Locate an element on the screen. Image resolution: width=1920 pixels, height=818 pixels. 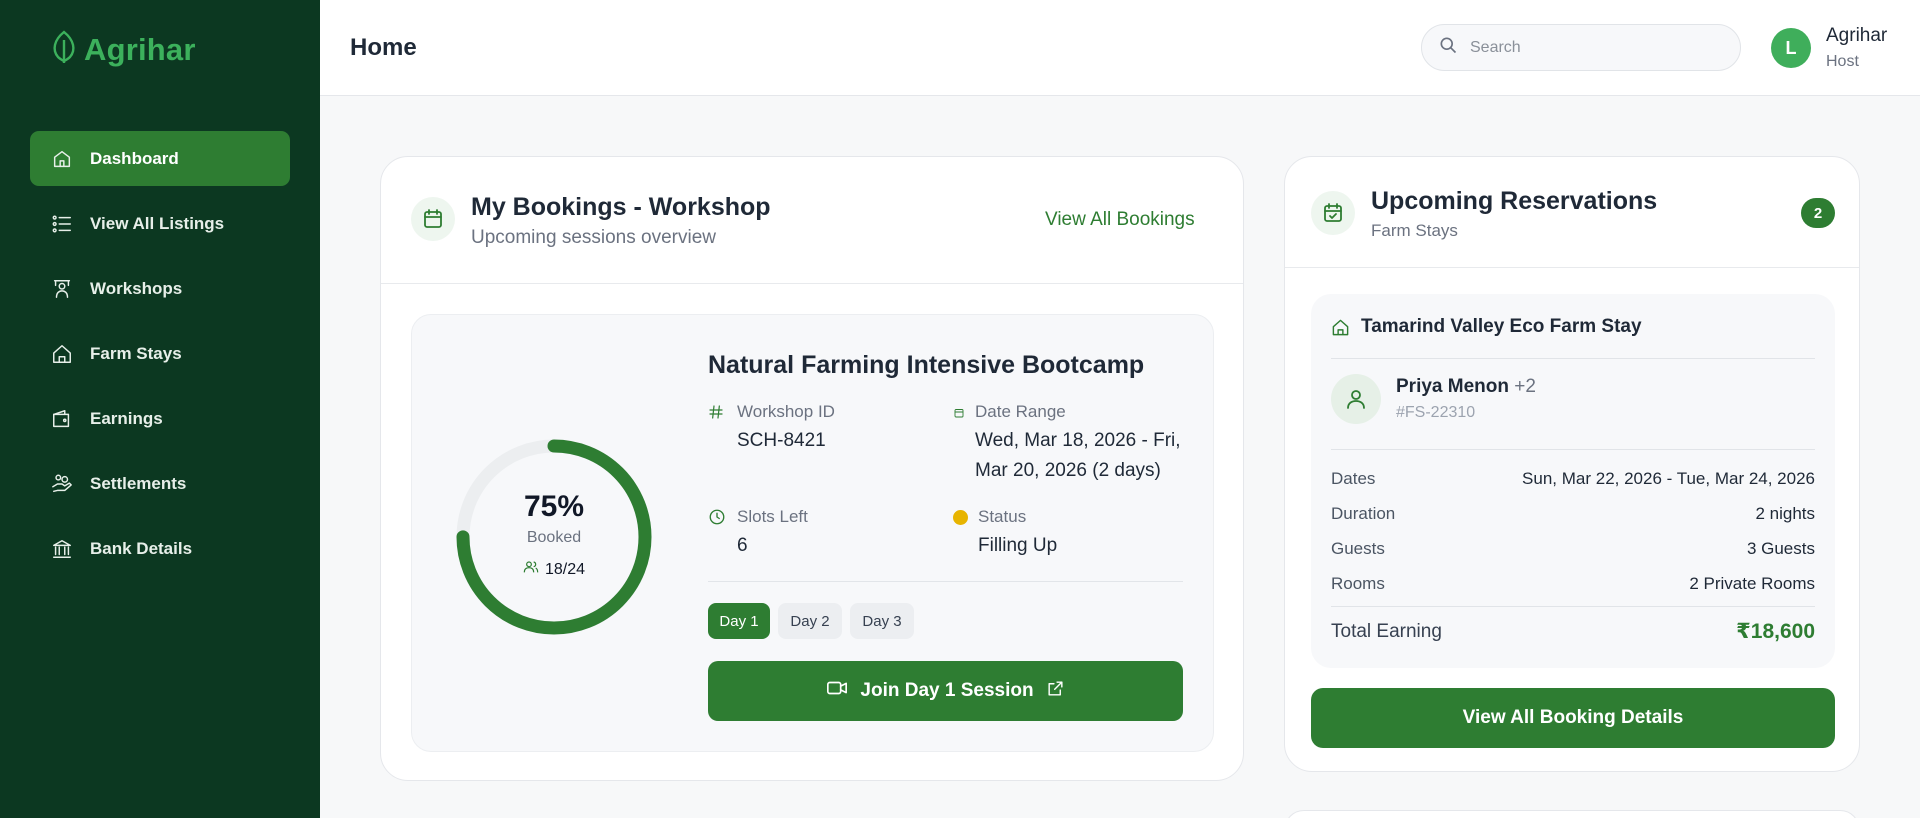
sidebar-item-label: Farm Stays is located at coordinates (136, 353).